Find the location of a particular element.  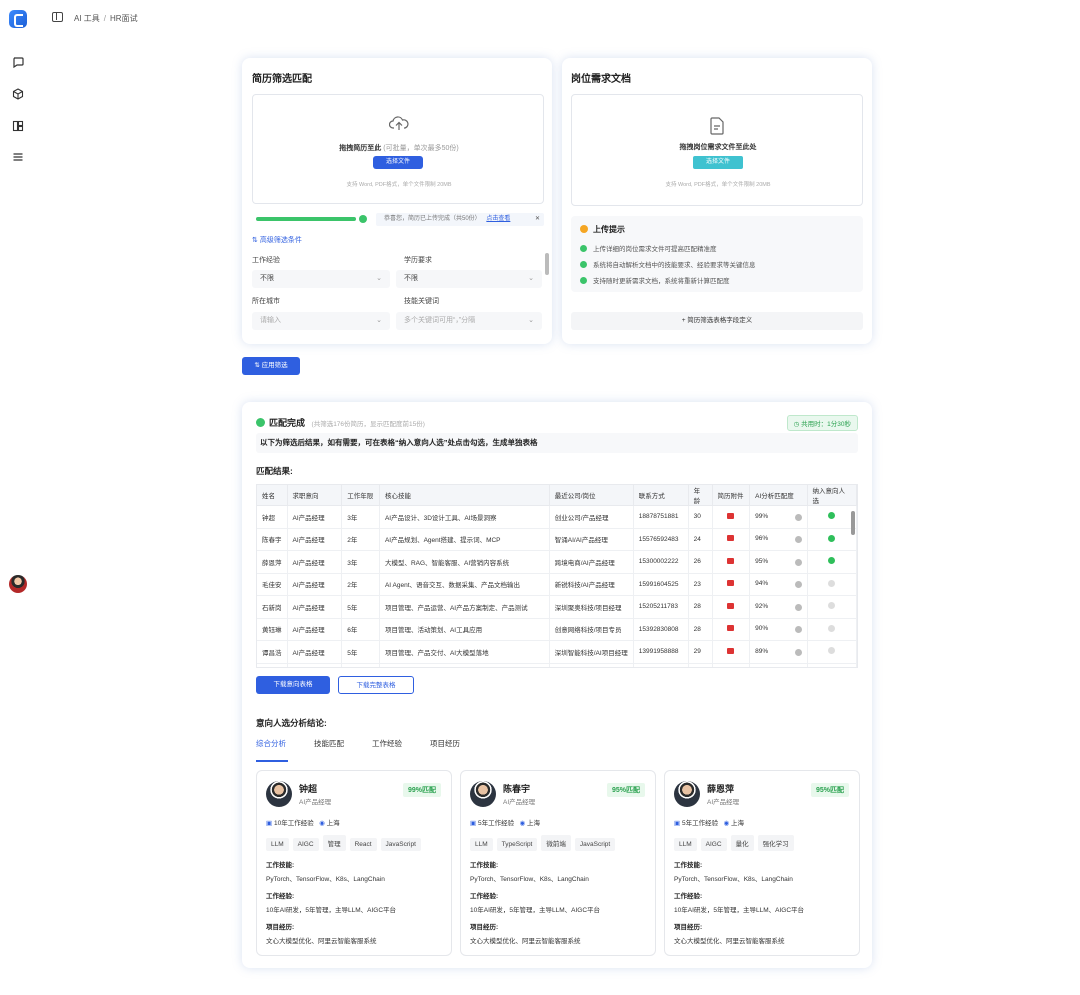

candidate-name: 钟超 is located at coordinates (308, 789).